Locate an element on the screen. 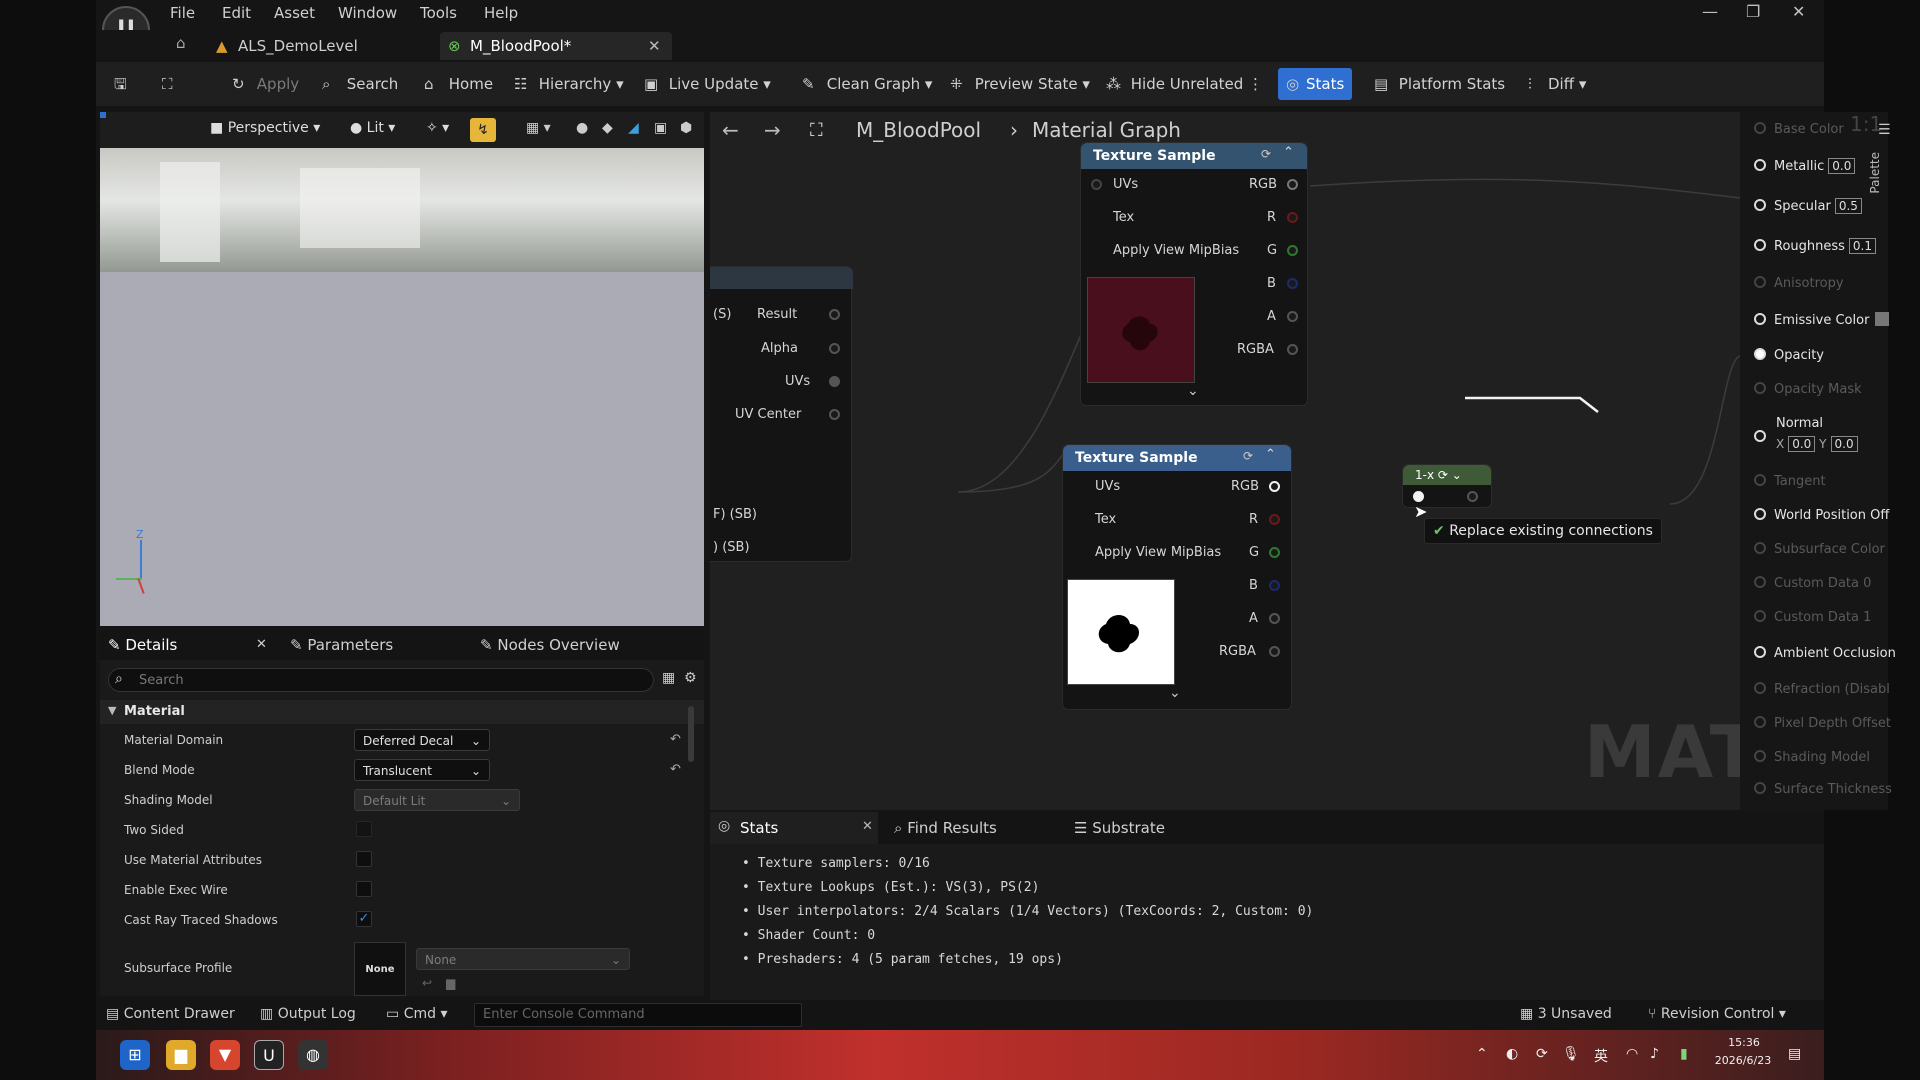 The width and height of the screenshot is (1920, 1080). pin-g is located at coordinates (1274, 552).